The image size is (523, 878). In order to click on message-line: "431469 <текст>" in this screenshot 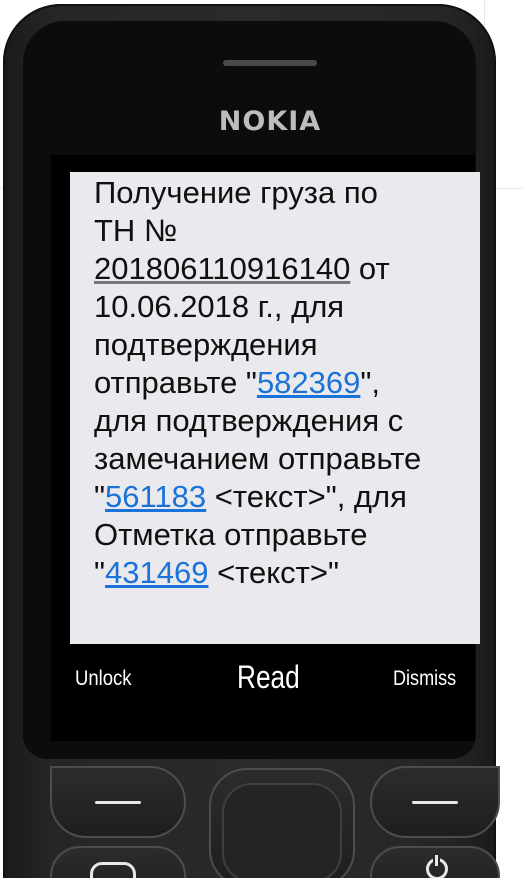, I will do `click(283, 573)`.